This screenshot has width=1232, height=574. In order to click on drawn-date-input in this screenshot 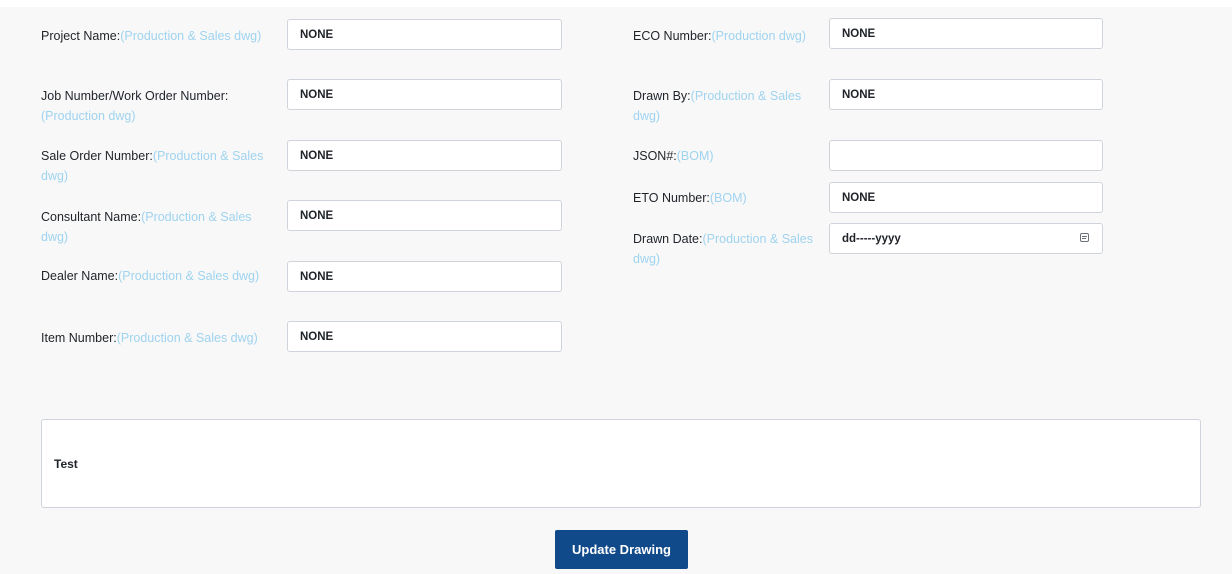, I will do `click(966, 238)`.